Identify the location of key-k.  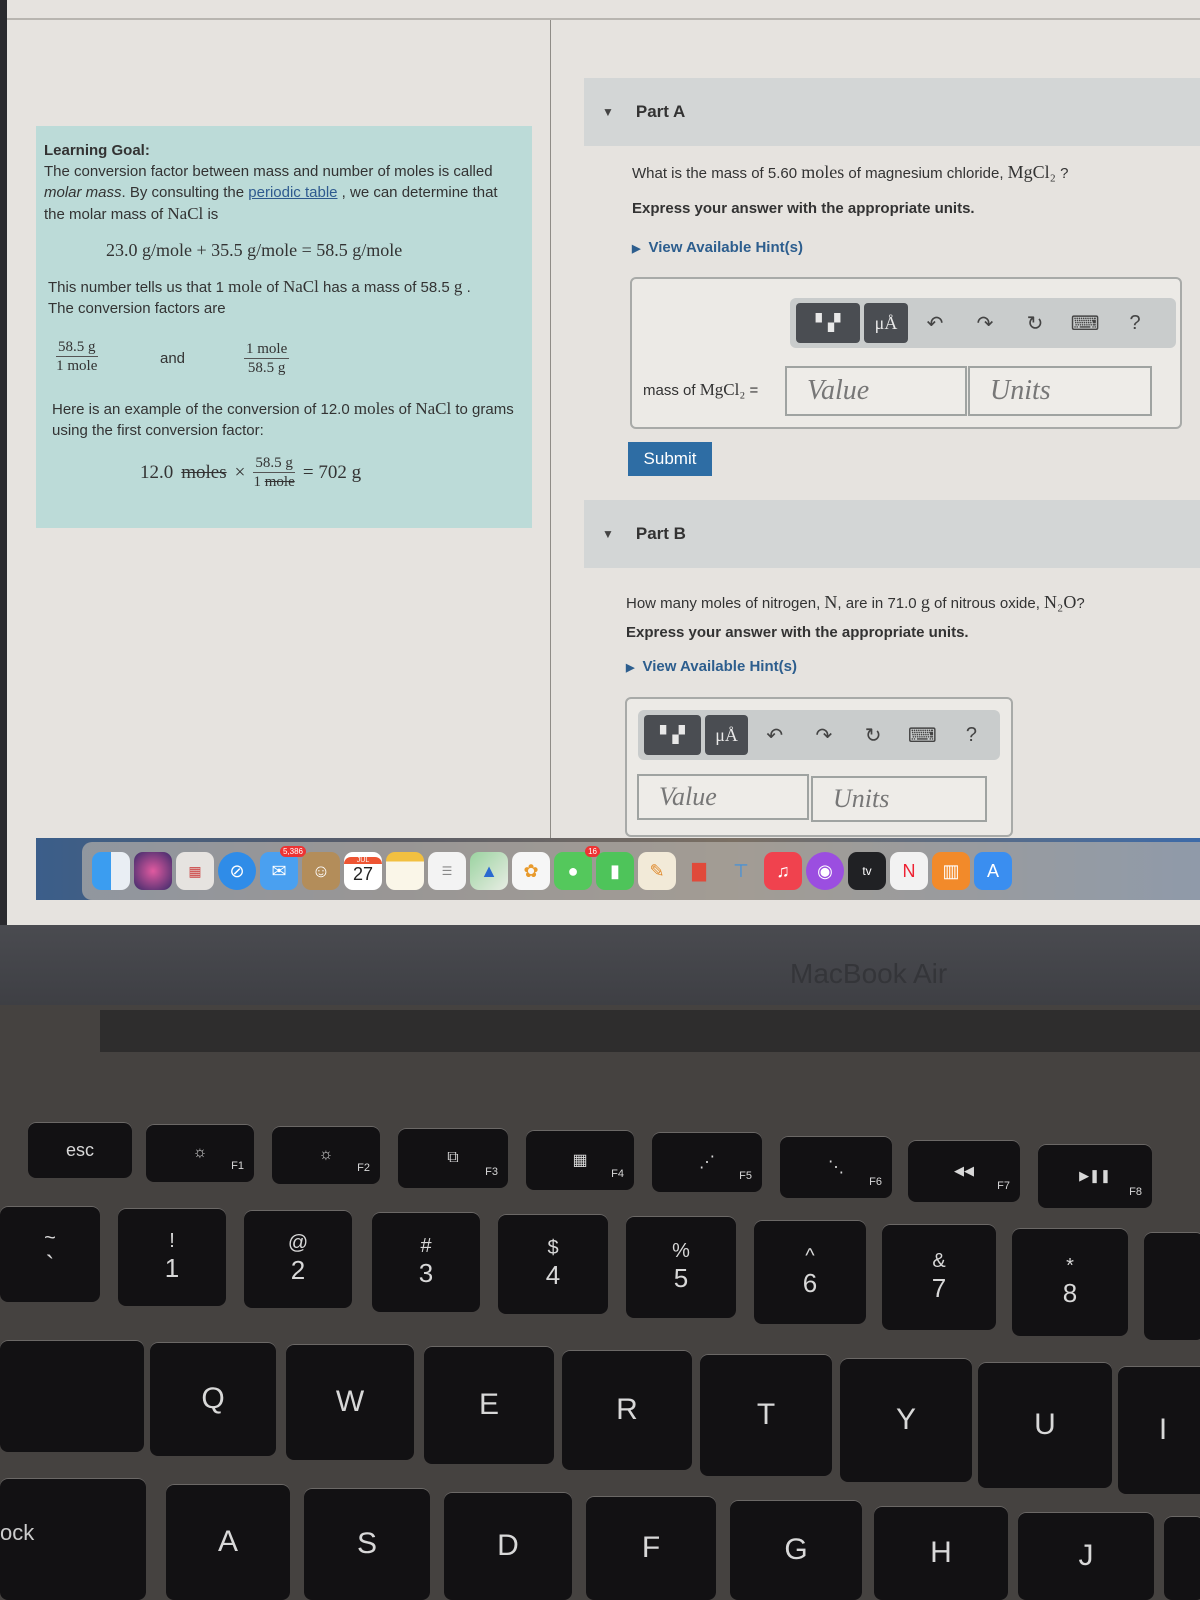
(1182, 1558).